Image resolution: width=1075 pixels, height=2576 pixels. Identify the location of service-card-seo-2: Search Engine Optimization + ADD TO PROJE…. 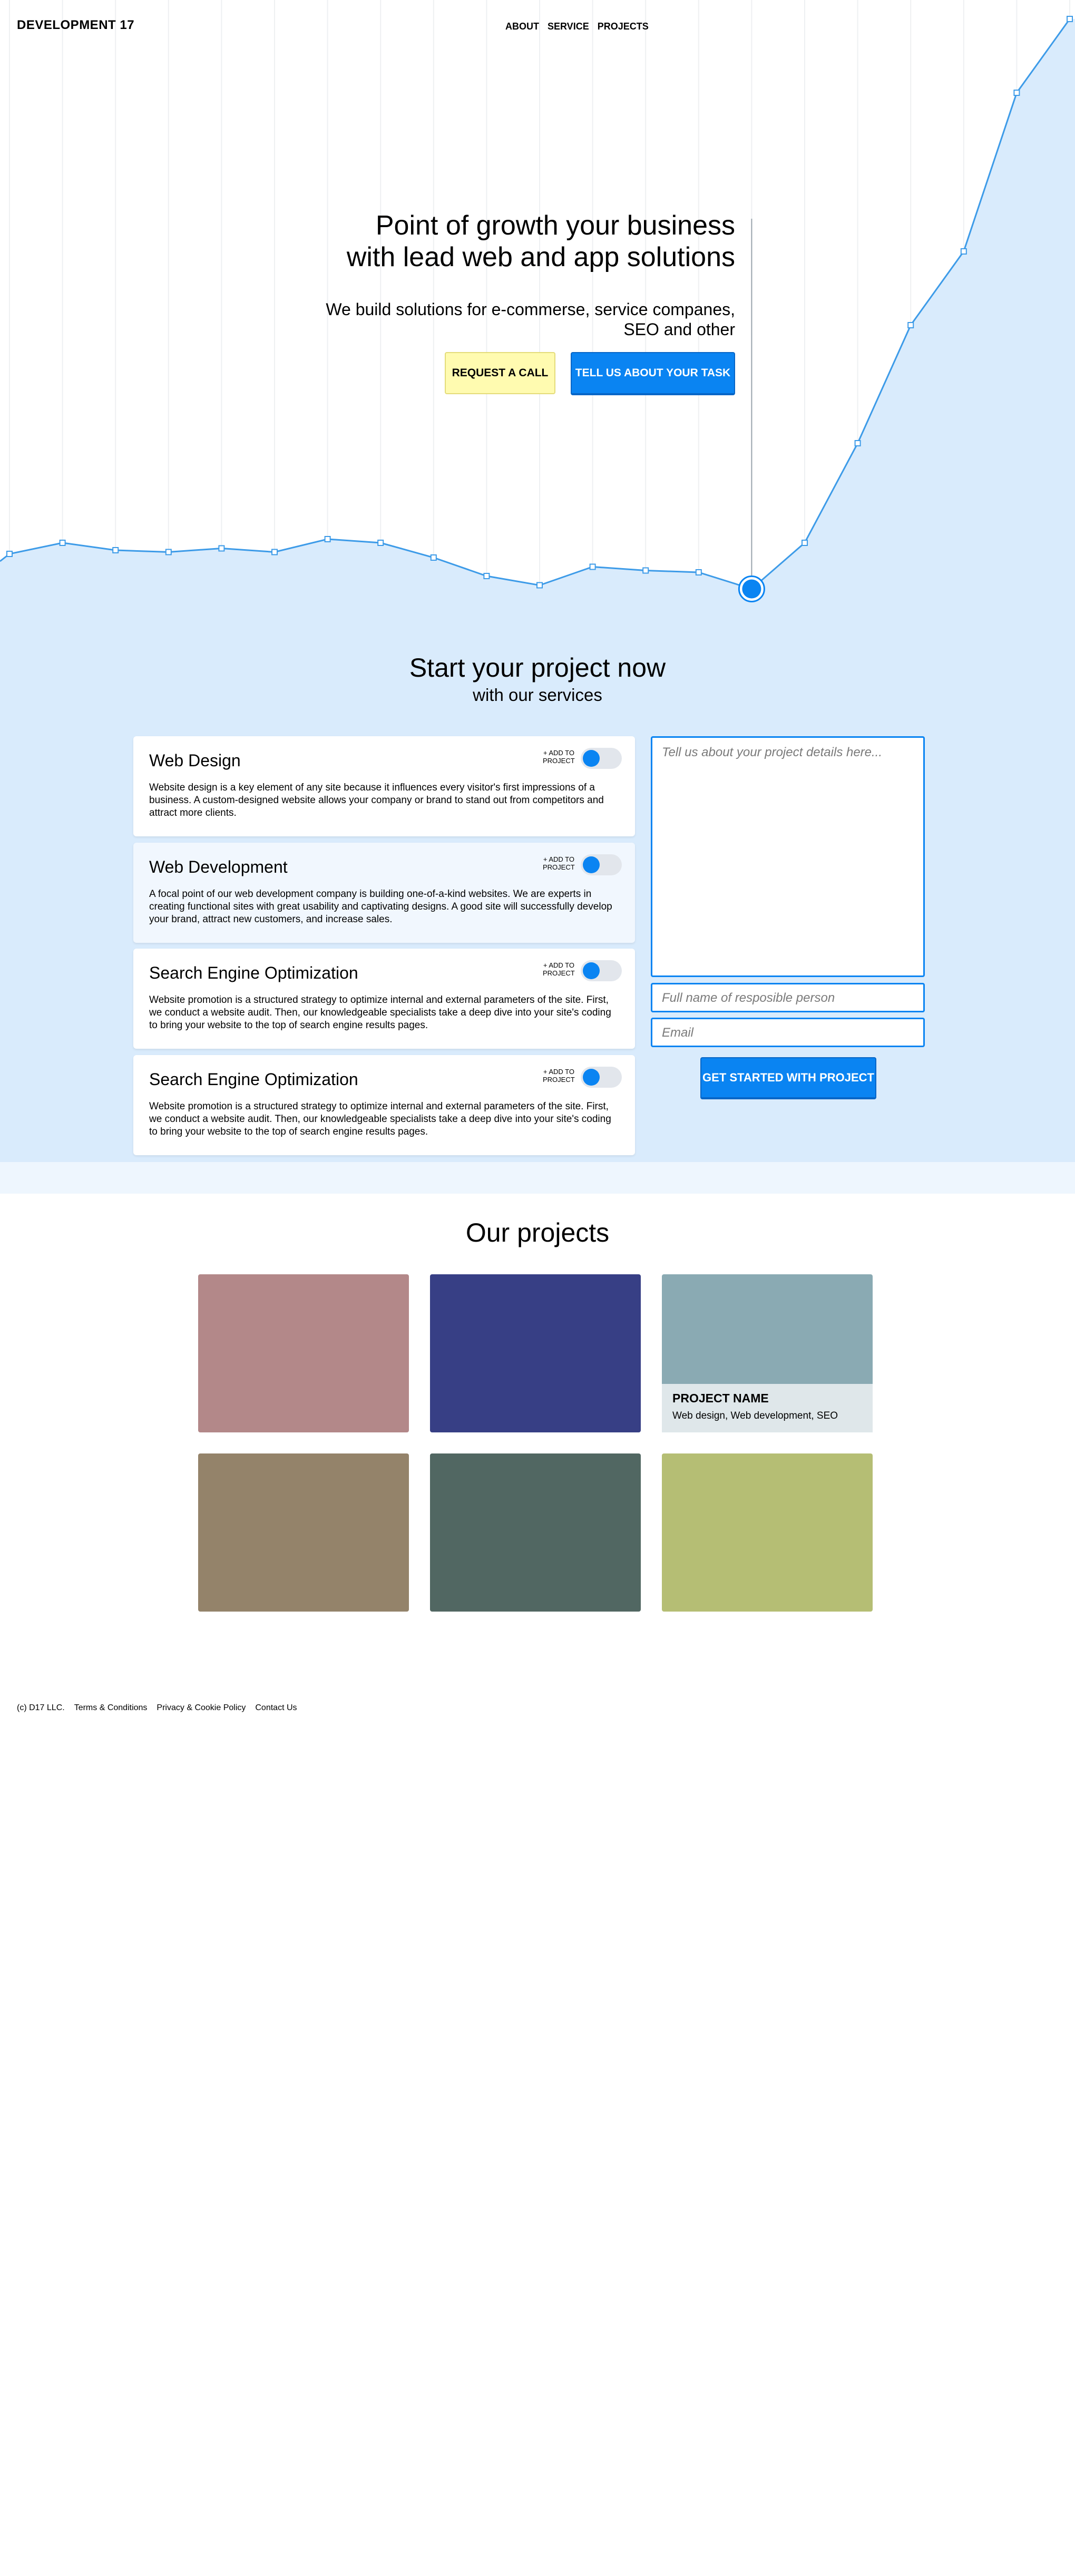
(384, 1105).